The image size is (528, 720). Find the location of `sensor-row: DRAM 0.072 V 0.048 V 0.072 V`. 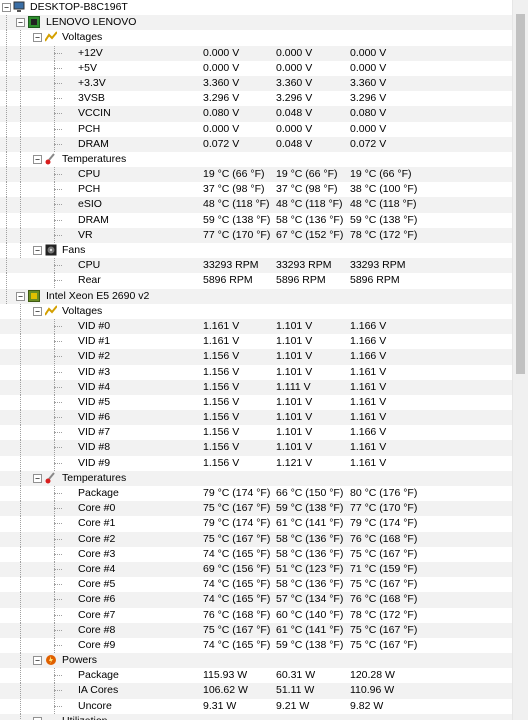

sensor-row: DRAM 0.072 V 0.048 V 0.072 V is located at coordinates (256, 144).